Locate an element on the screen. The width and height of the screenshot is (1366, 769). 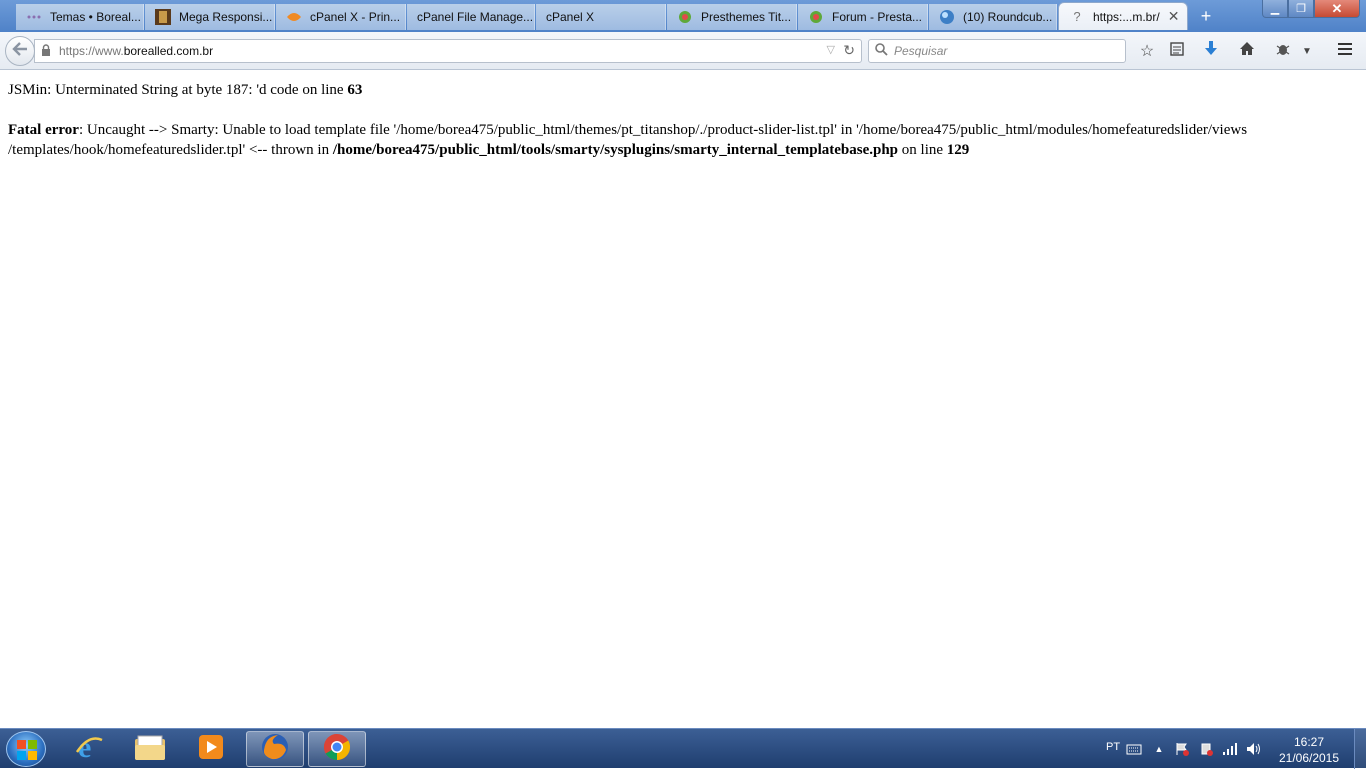
windows-logo-icon is located at coordinates (27, 750).